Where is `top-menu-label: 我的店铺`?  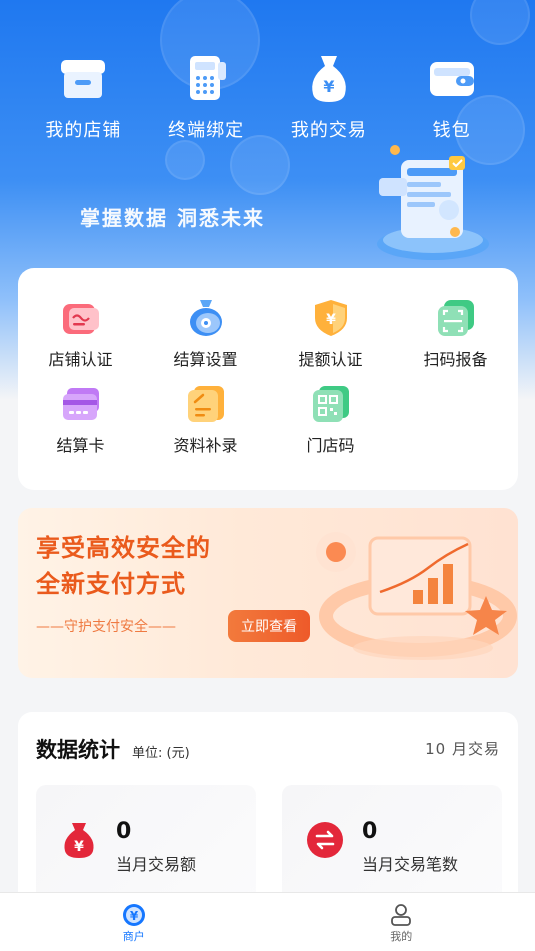 top-menu-label: 我的店铺 is located at coordinates (83, 130).